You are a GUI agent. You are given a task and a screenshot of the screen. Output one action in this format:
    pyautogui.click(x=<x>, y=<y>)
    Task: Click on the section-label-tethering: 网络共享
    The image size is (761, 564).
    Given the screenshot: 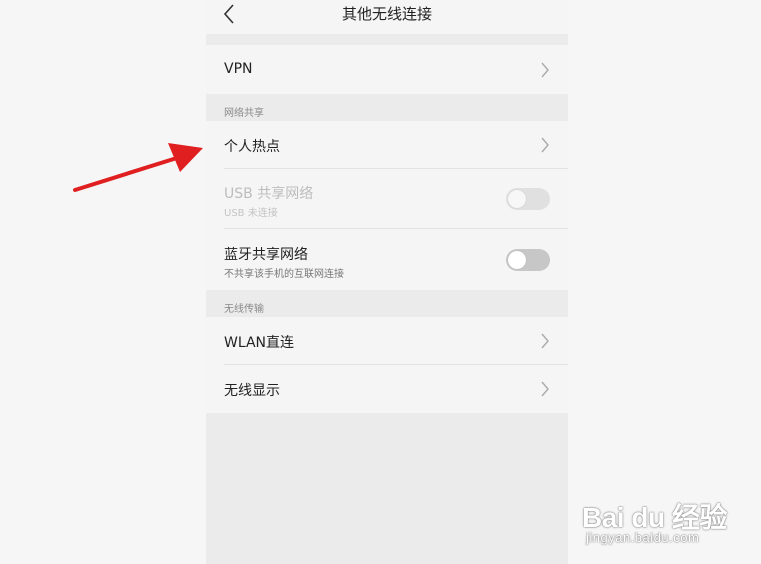 What is the action you would take?
    pyautogui.click(x=244, y=113)
    